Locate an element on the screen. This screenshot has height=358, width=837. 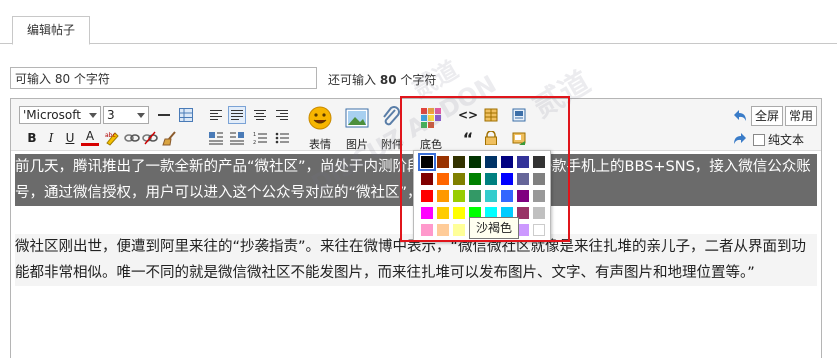
undo-arrow-icon is located at coordinates (740, 115).